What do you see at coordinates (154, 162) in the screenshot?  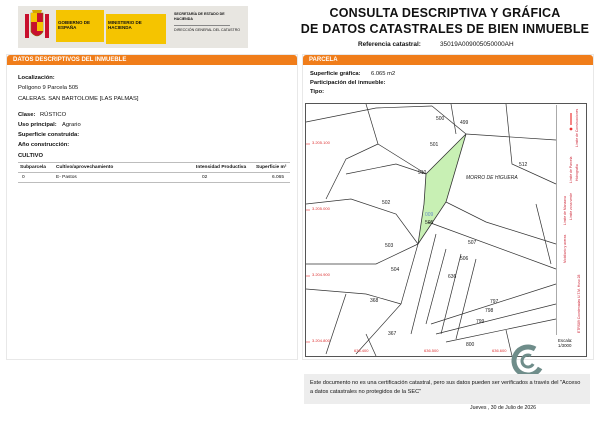 I see `cultivo-divider` at bounding box center [154, 162].